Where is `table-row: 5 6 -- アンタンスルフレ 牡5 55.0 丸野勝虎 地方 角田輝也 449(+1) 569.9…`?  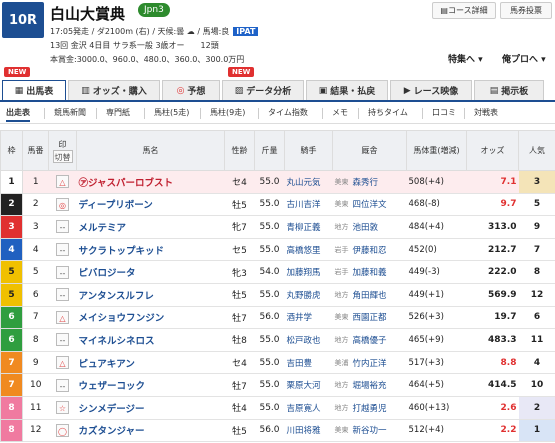 table-row: 5 6 -- アンタンスルフレ 牡5 55.0 丸野勝虎 地方 角田輝也 449(+1) 569.9… is located at coordinates (277, 294).